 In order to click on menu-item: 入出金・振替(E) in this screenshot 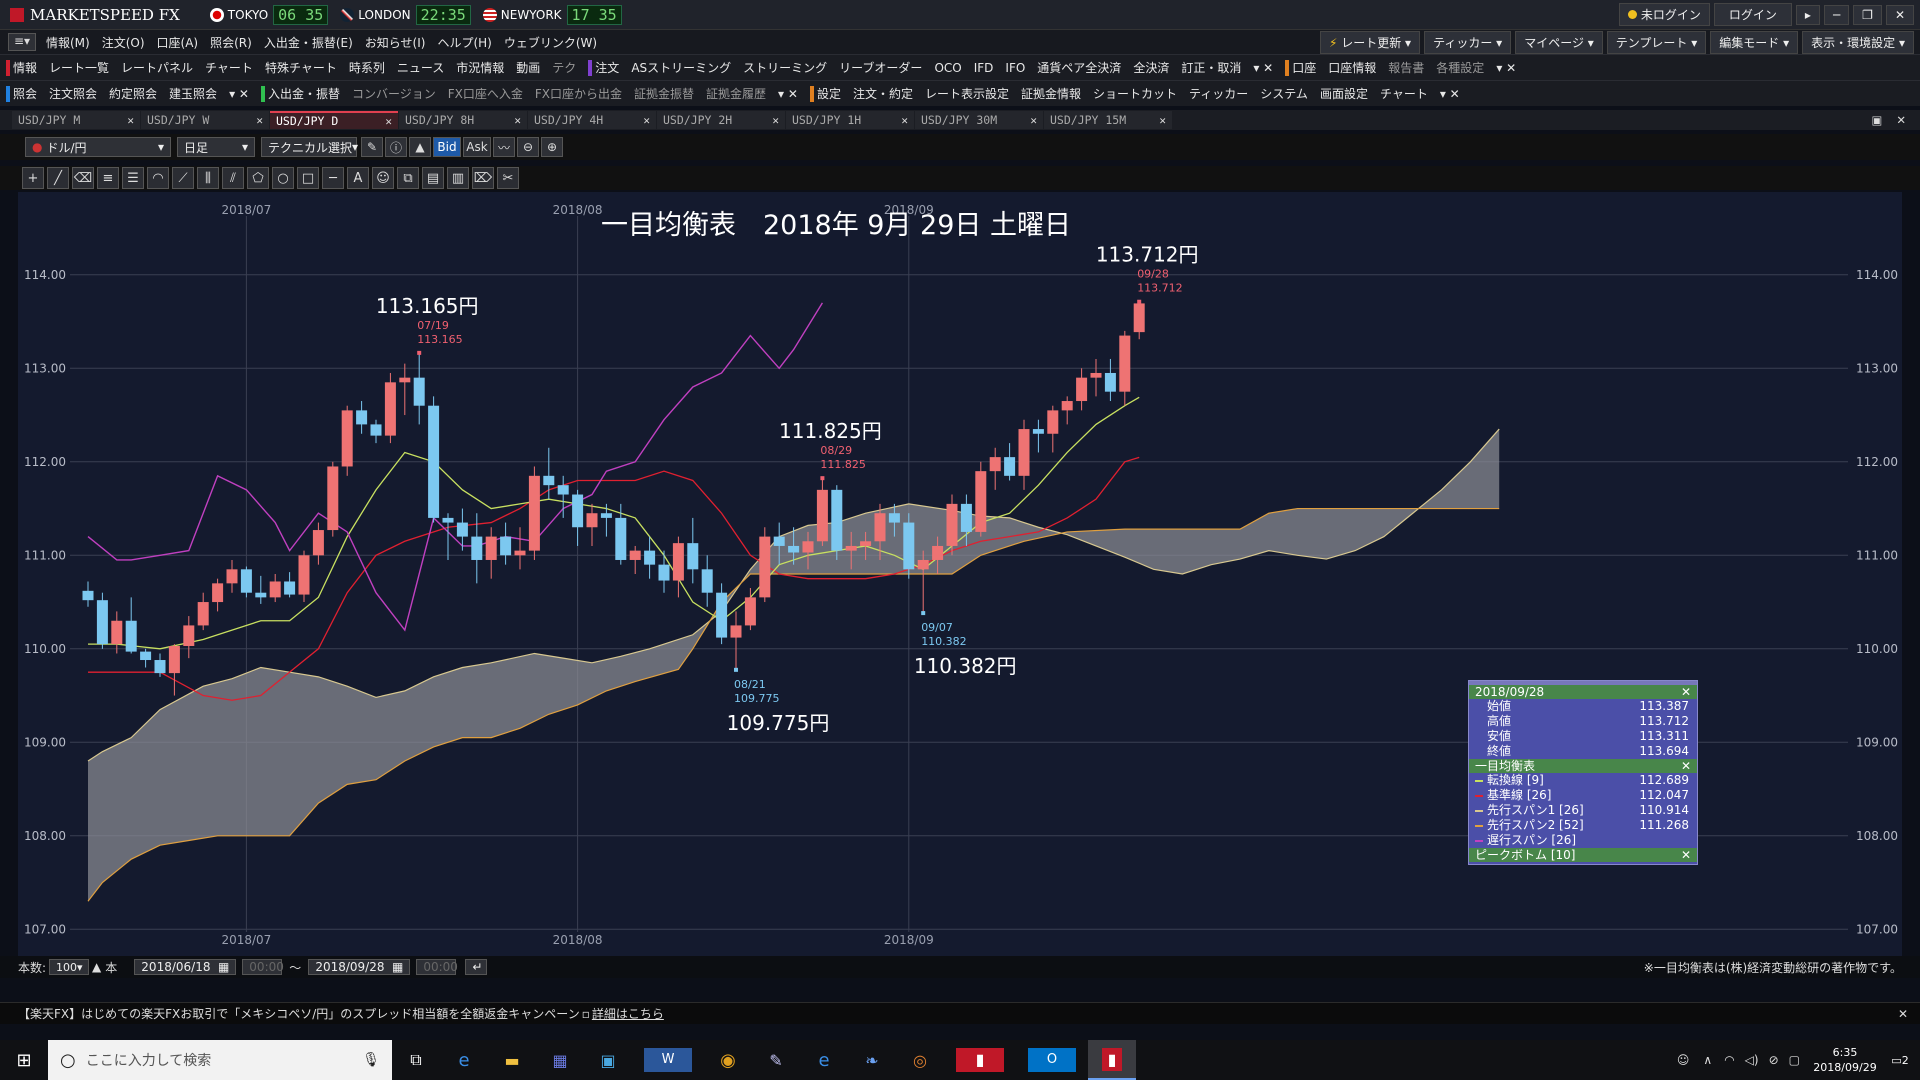, I will do `click(308, 42)`.